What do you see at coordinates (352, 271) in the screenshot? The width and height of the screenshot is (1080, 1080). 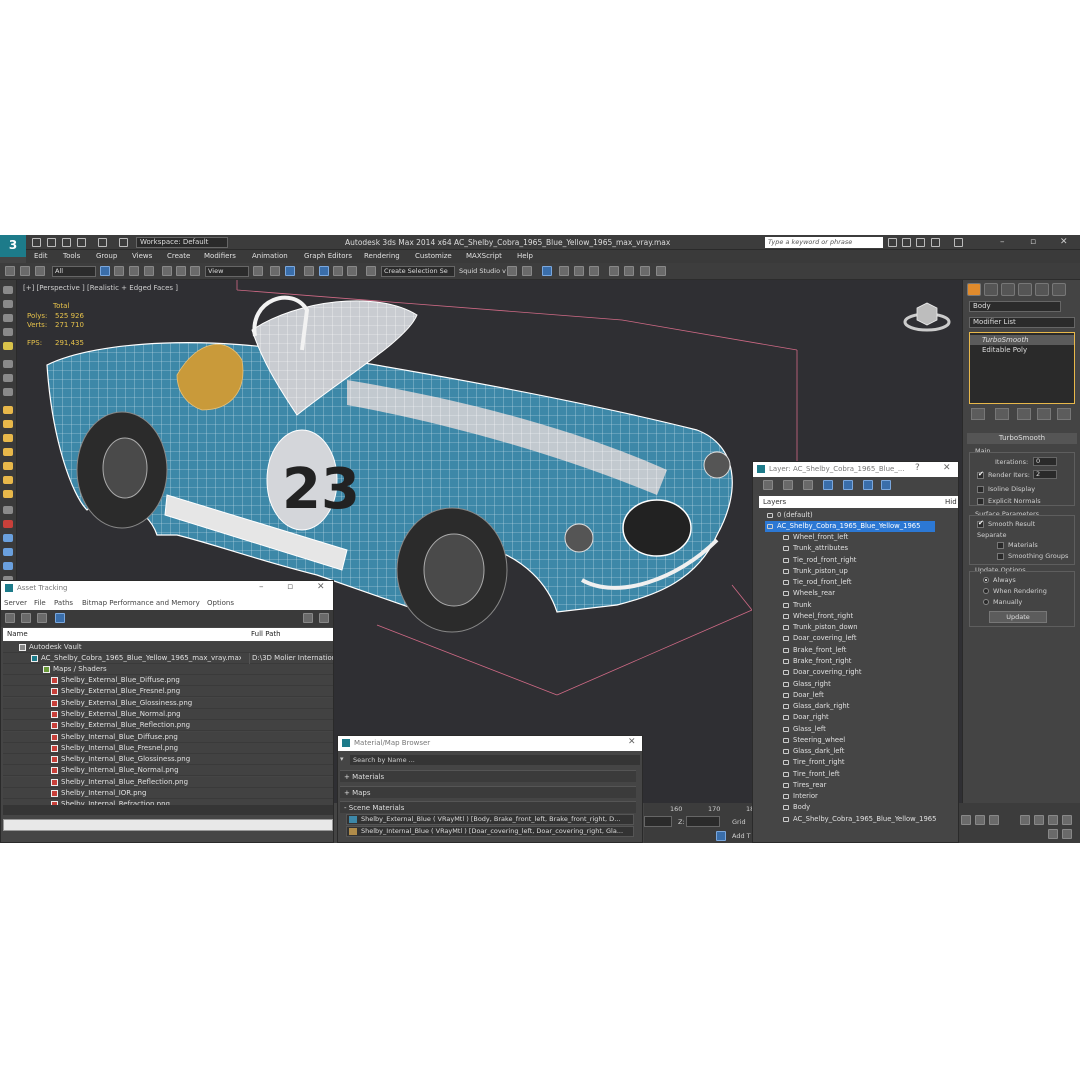 I see `spinner-snap-icon` at bounding box center [352, 271].